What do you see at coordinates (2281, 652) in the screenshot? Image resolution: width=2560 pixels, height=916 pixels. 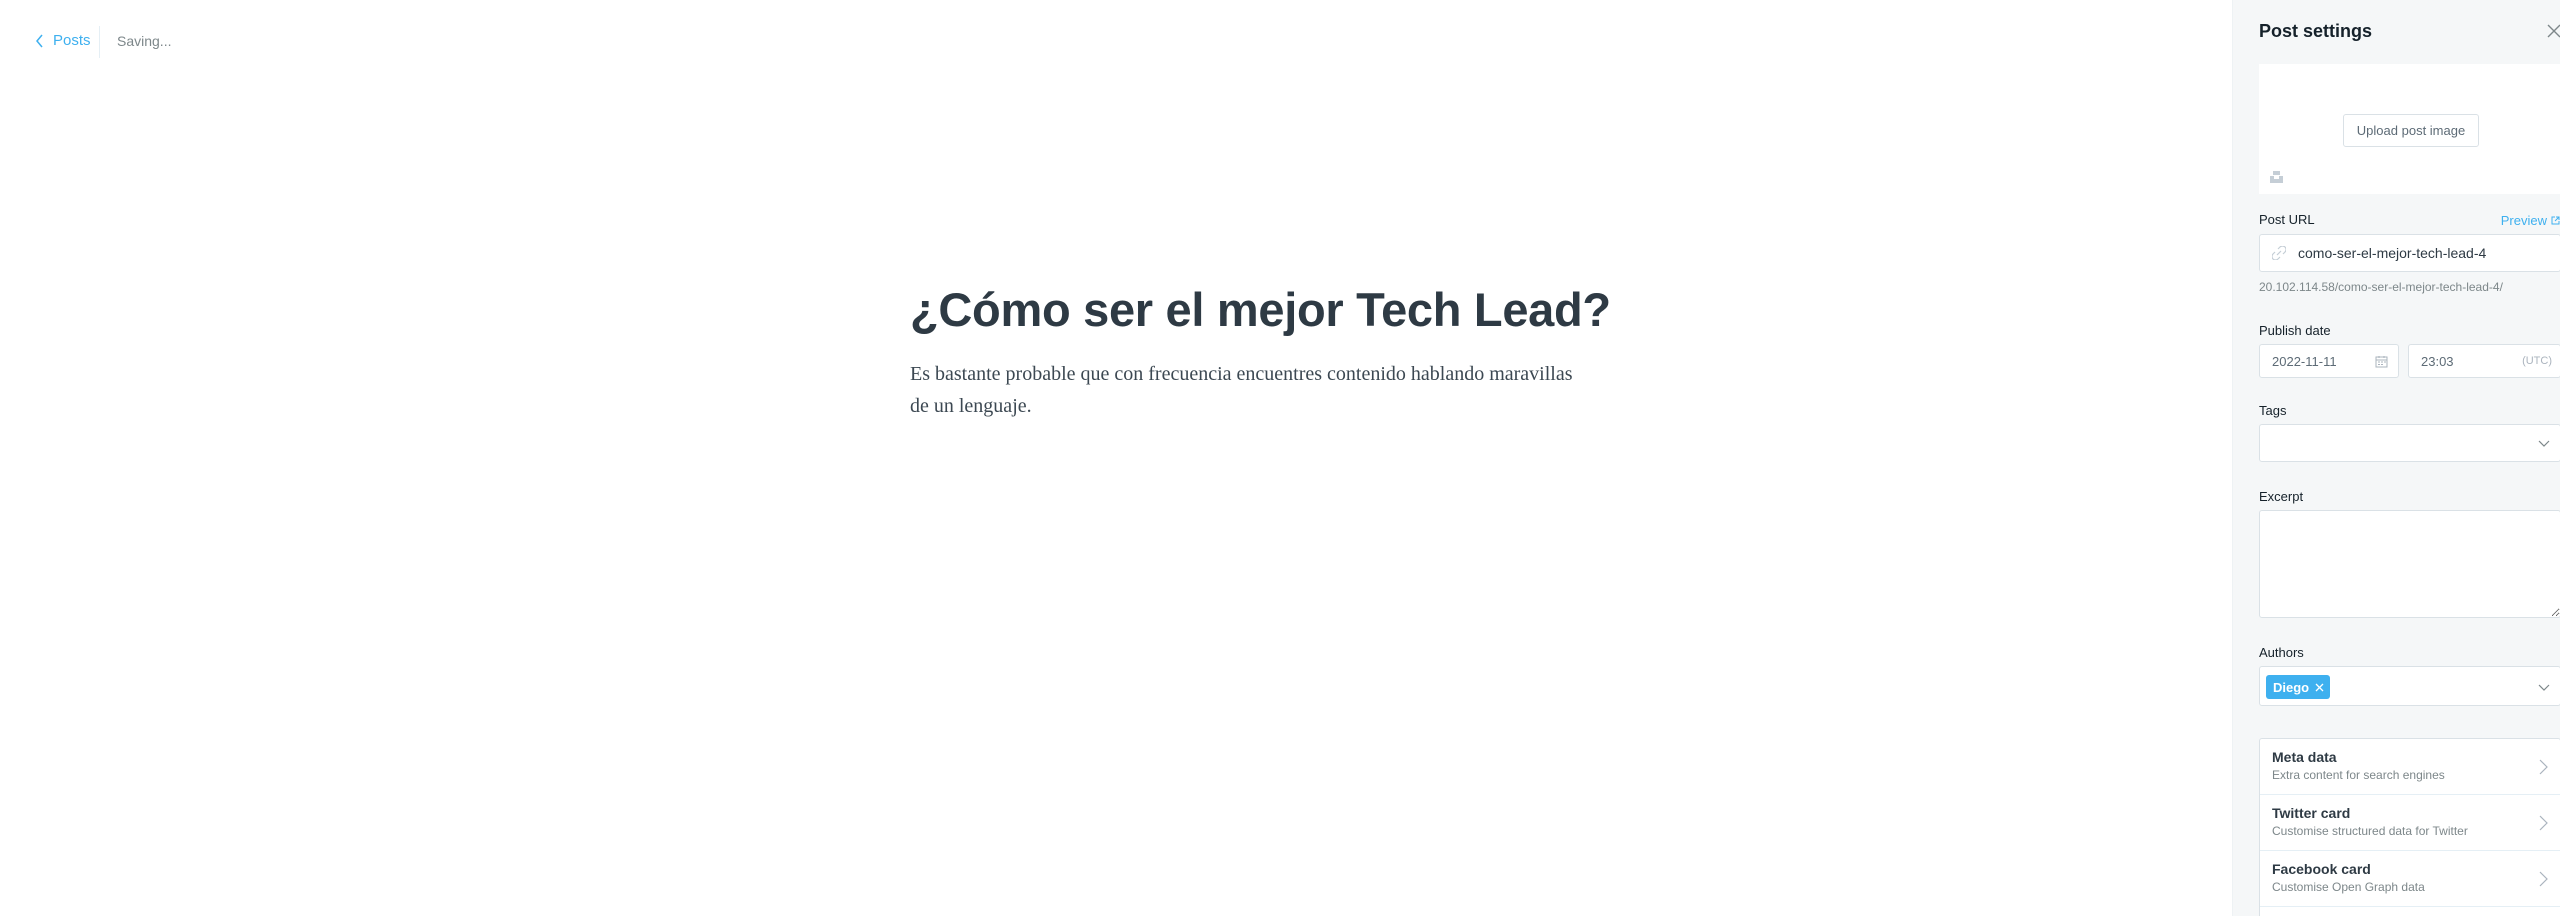 I see `authors-label: Authors` at bounding box center [2281, 652].